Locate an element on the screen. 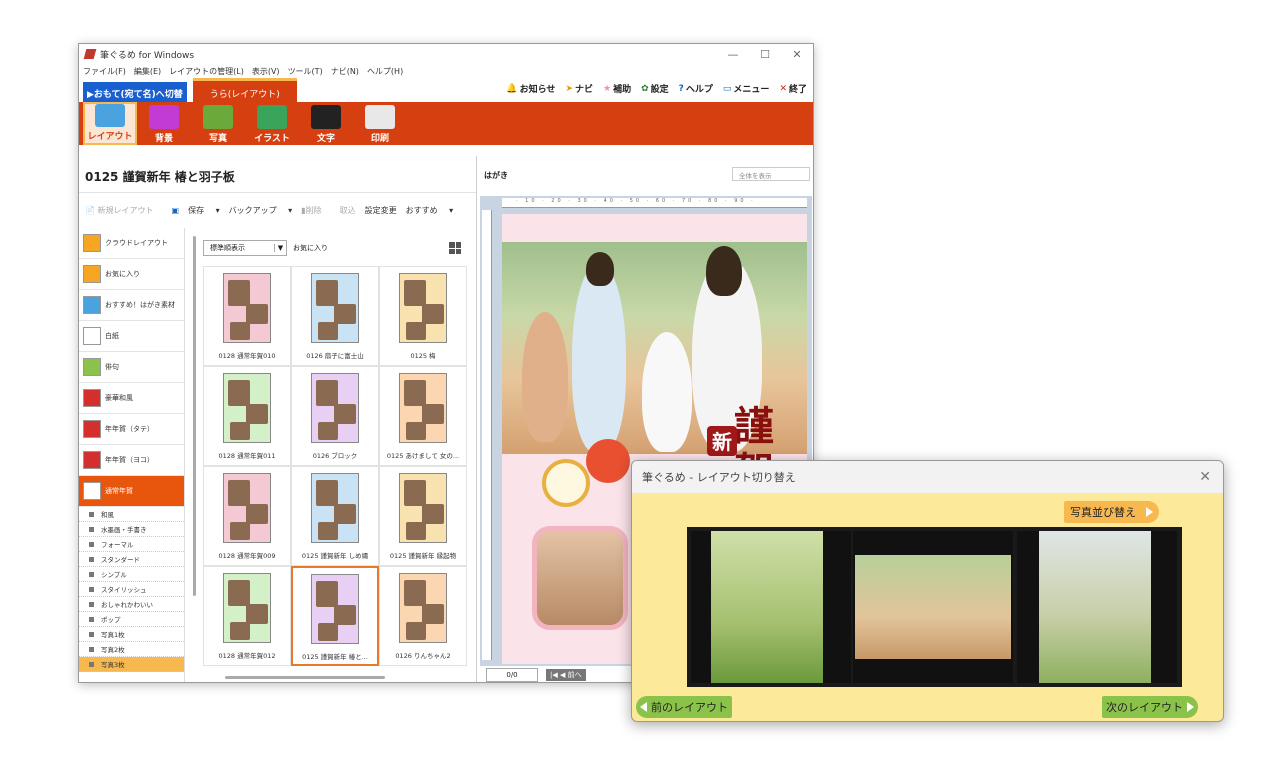 The height and width of the screenshot is (765, 1280). prev-layout-button: 前のレイアウト is located at coordinates (684, 707).